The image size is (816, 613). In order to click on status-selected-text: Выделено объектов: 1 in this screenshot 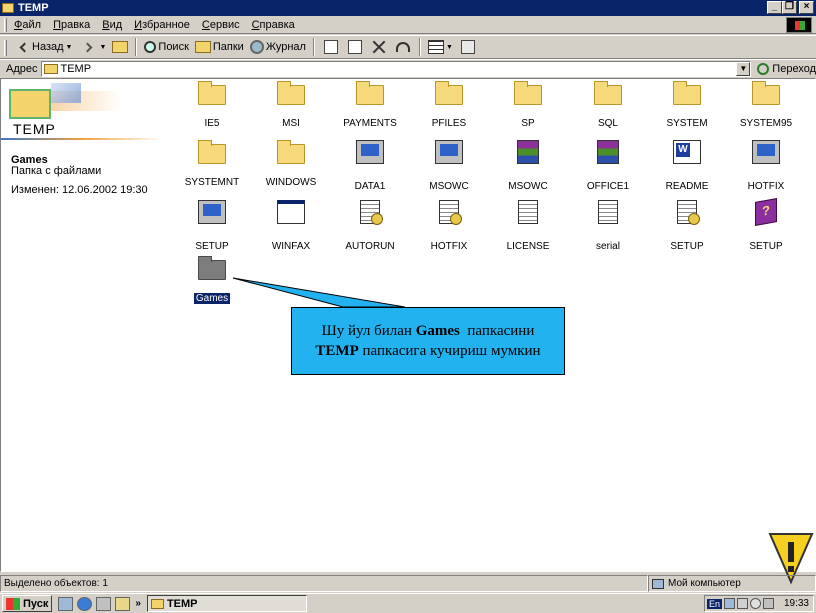, I will do `click(56, 583)`.